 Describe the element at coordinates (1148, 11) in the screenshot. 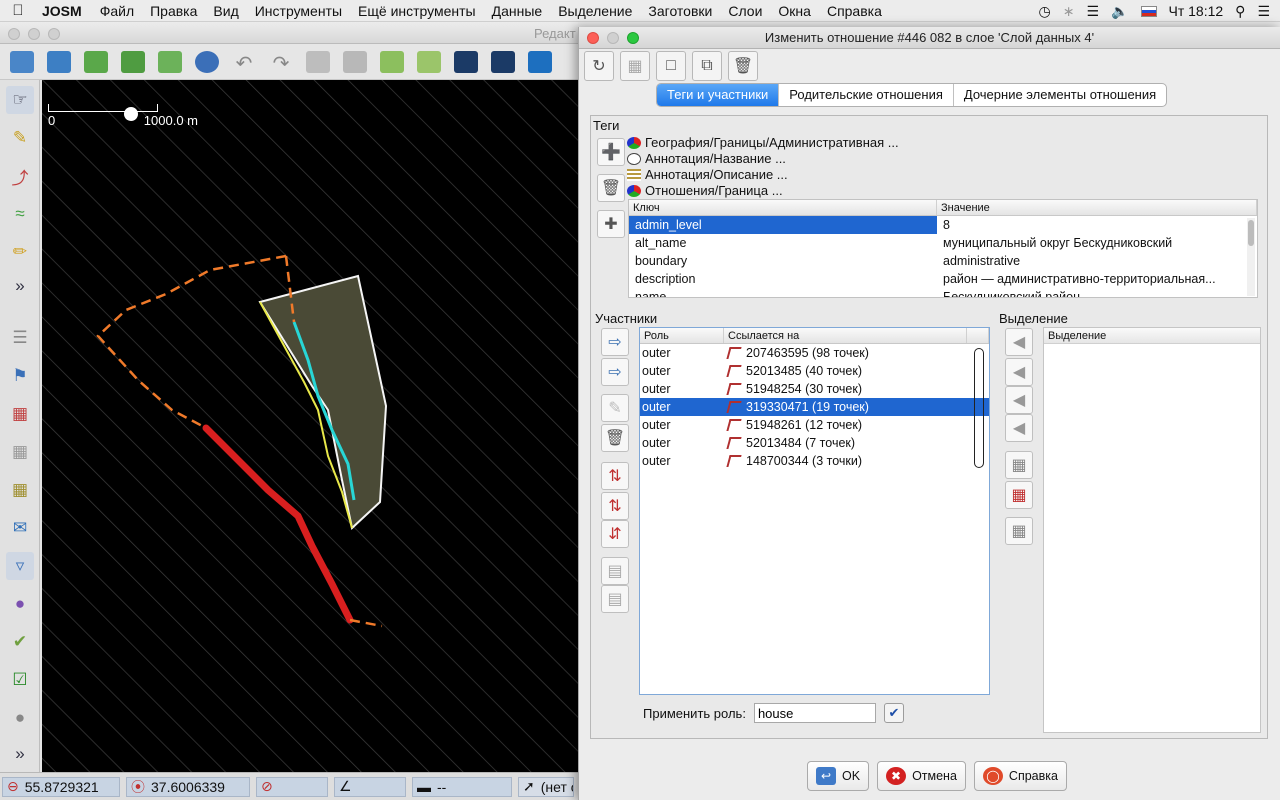

I see `input-source-flag-icon` at that location.